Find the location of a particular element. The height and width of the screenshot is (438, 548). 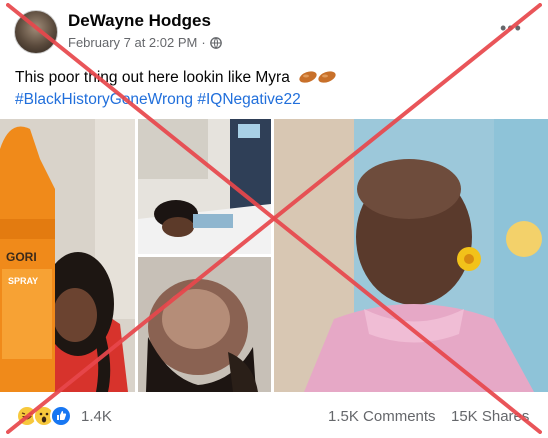

post-hashtags: #BlackHistoryGoneWrong #IQNegative22 is located at coordinates (158, 99).